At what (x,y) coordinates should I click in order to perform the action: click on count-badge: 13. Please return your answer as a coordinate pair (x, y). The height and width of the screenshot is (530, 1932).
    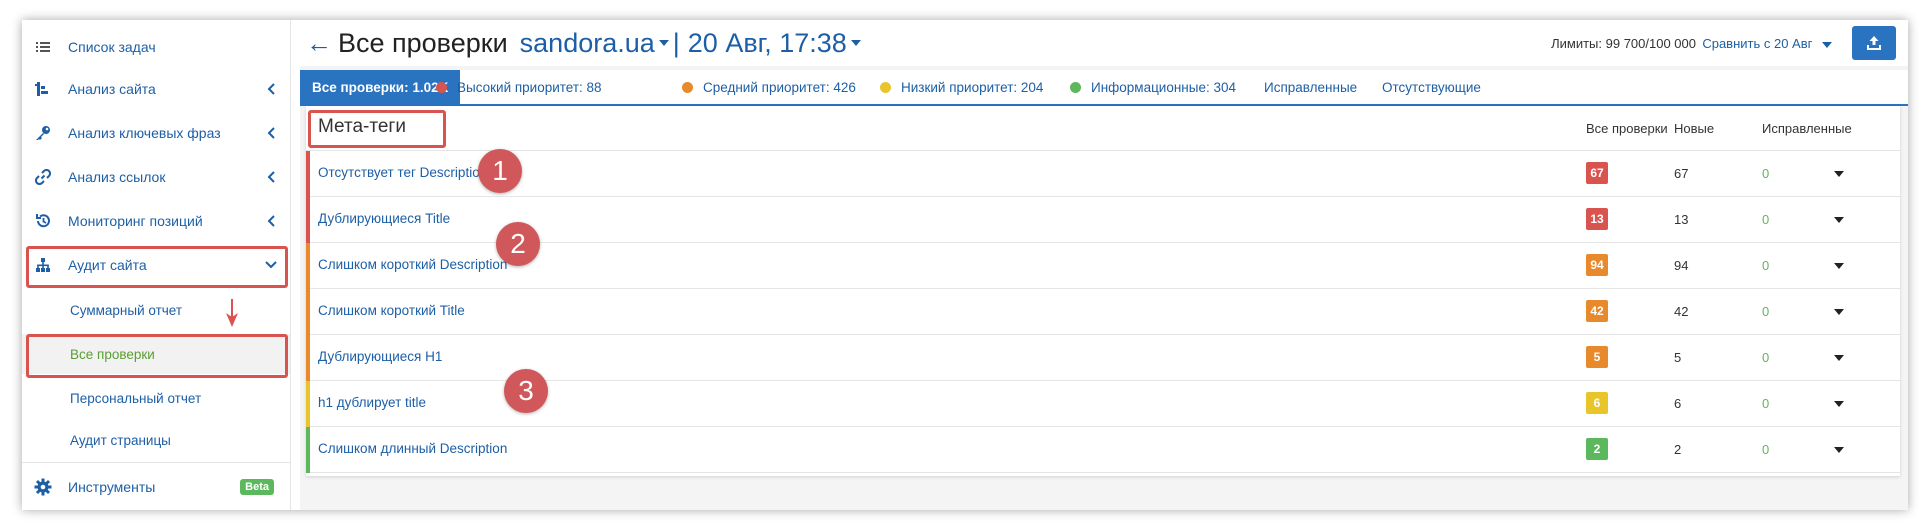
    Looking at the image, I should click on (1597, 219).